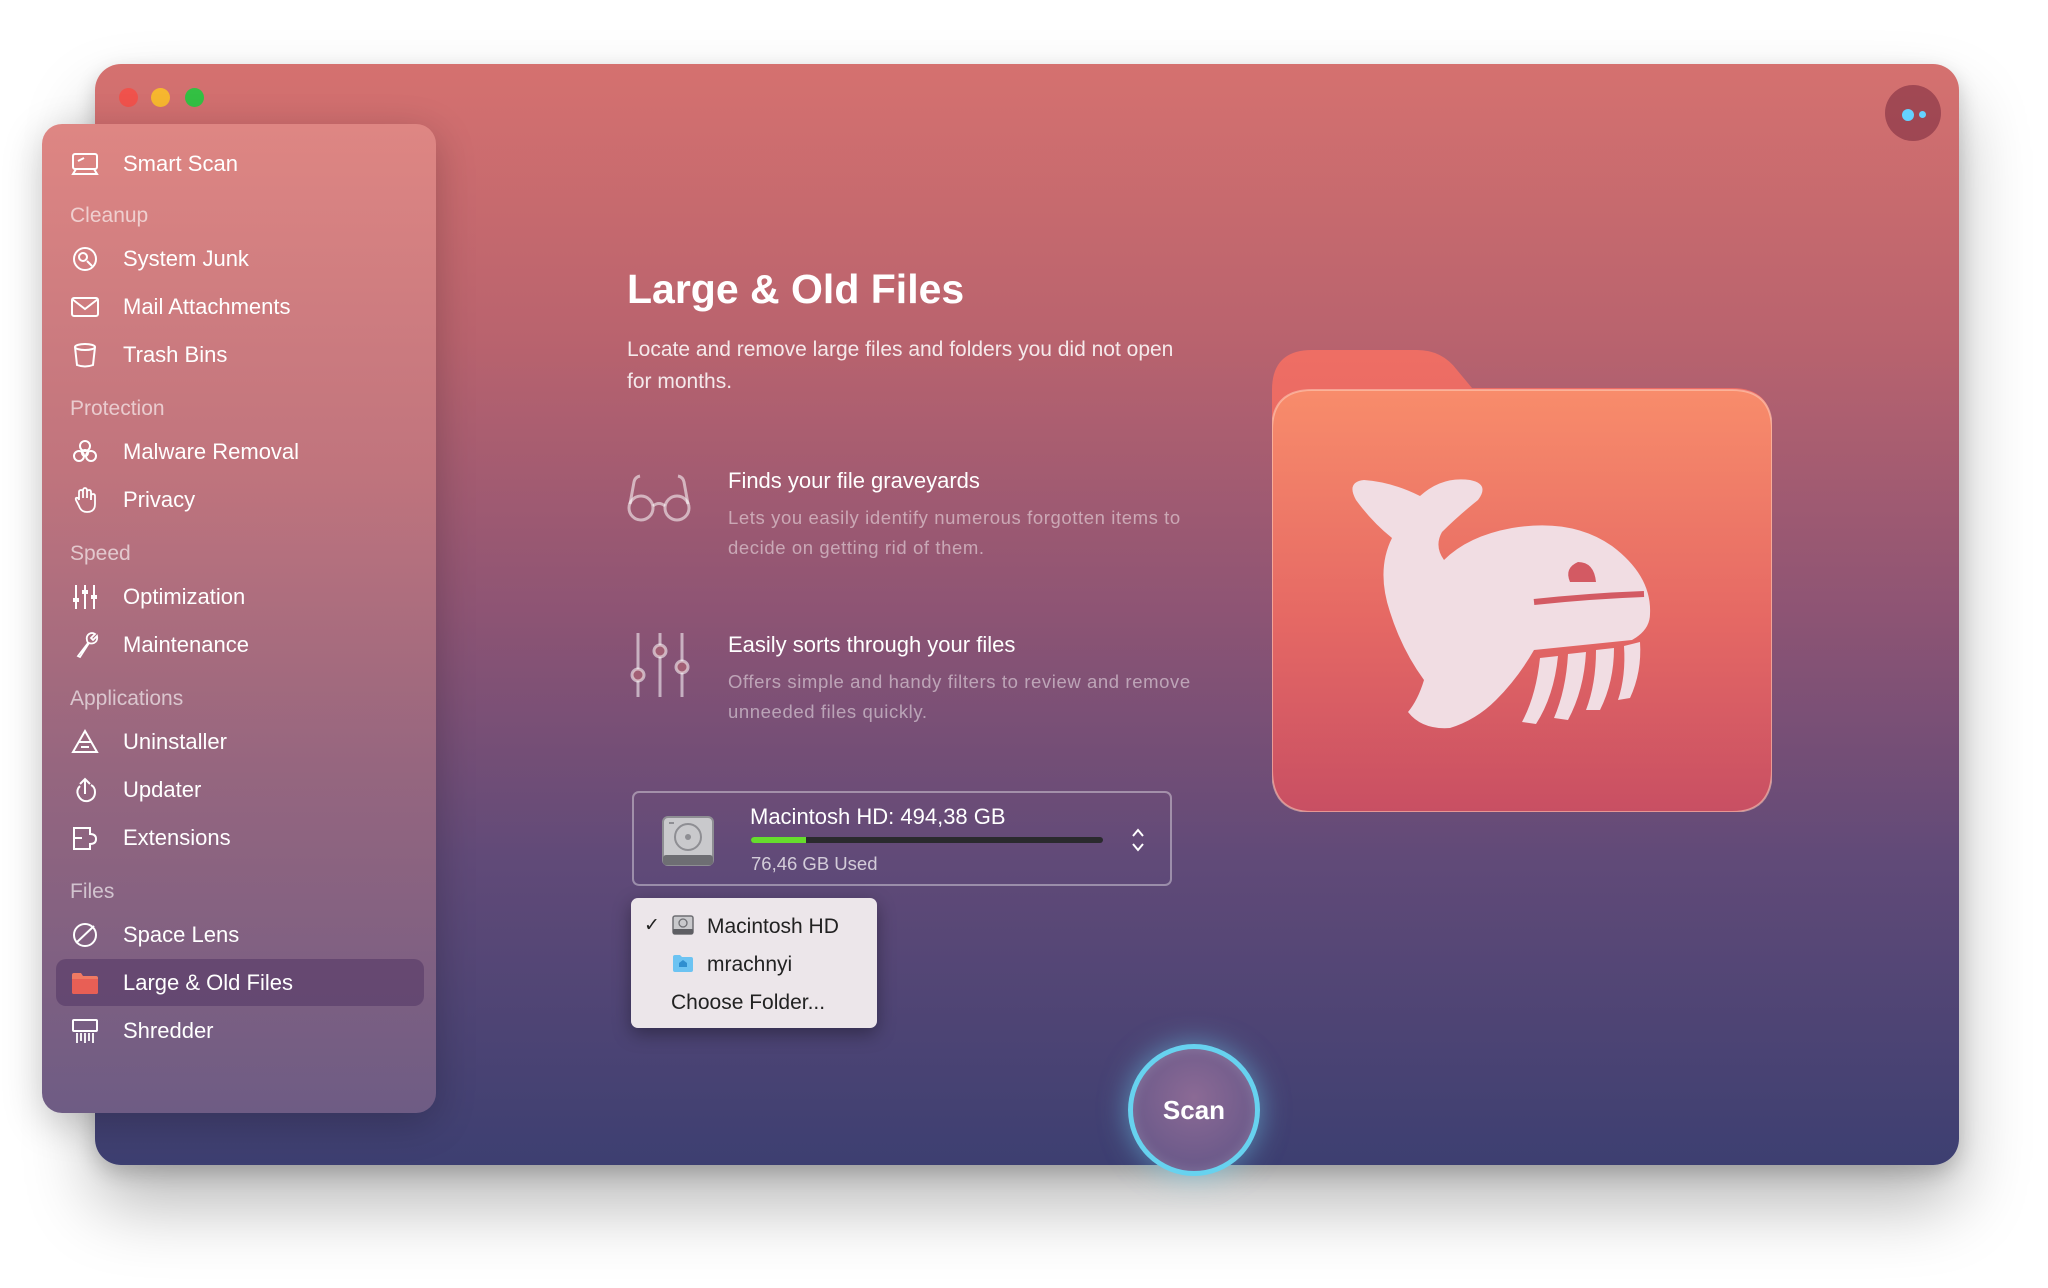 The image size is (2048, 1288). What do you see at coordinates (184, 596) in the screenshot?
I see `sidebar-item-label: Optimization` at bounding box center [184, 596].